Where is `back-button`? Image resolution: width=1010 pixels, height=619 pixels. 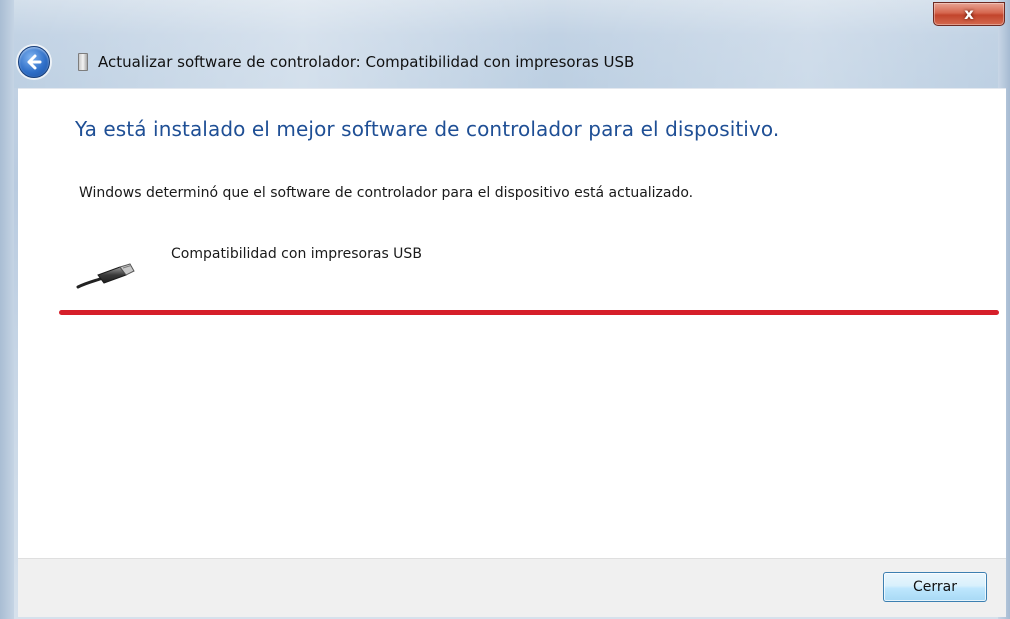 back-button is located at coordinates (34, 62).